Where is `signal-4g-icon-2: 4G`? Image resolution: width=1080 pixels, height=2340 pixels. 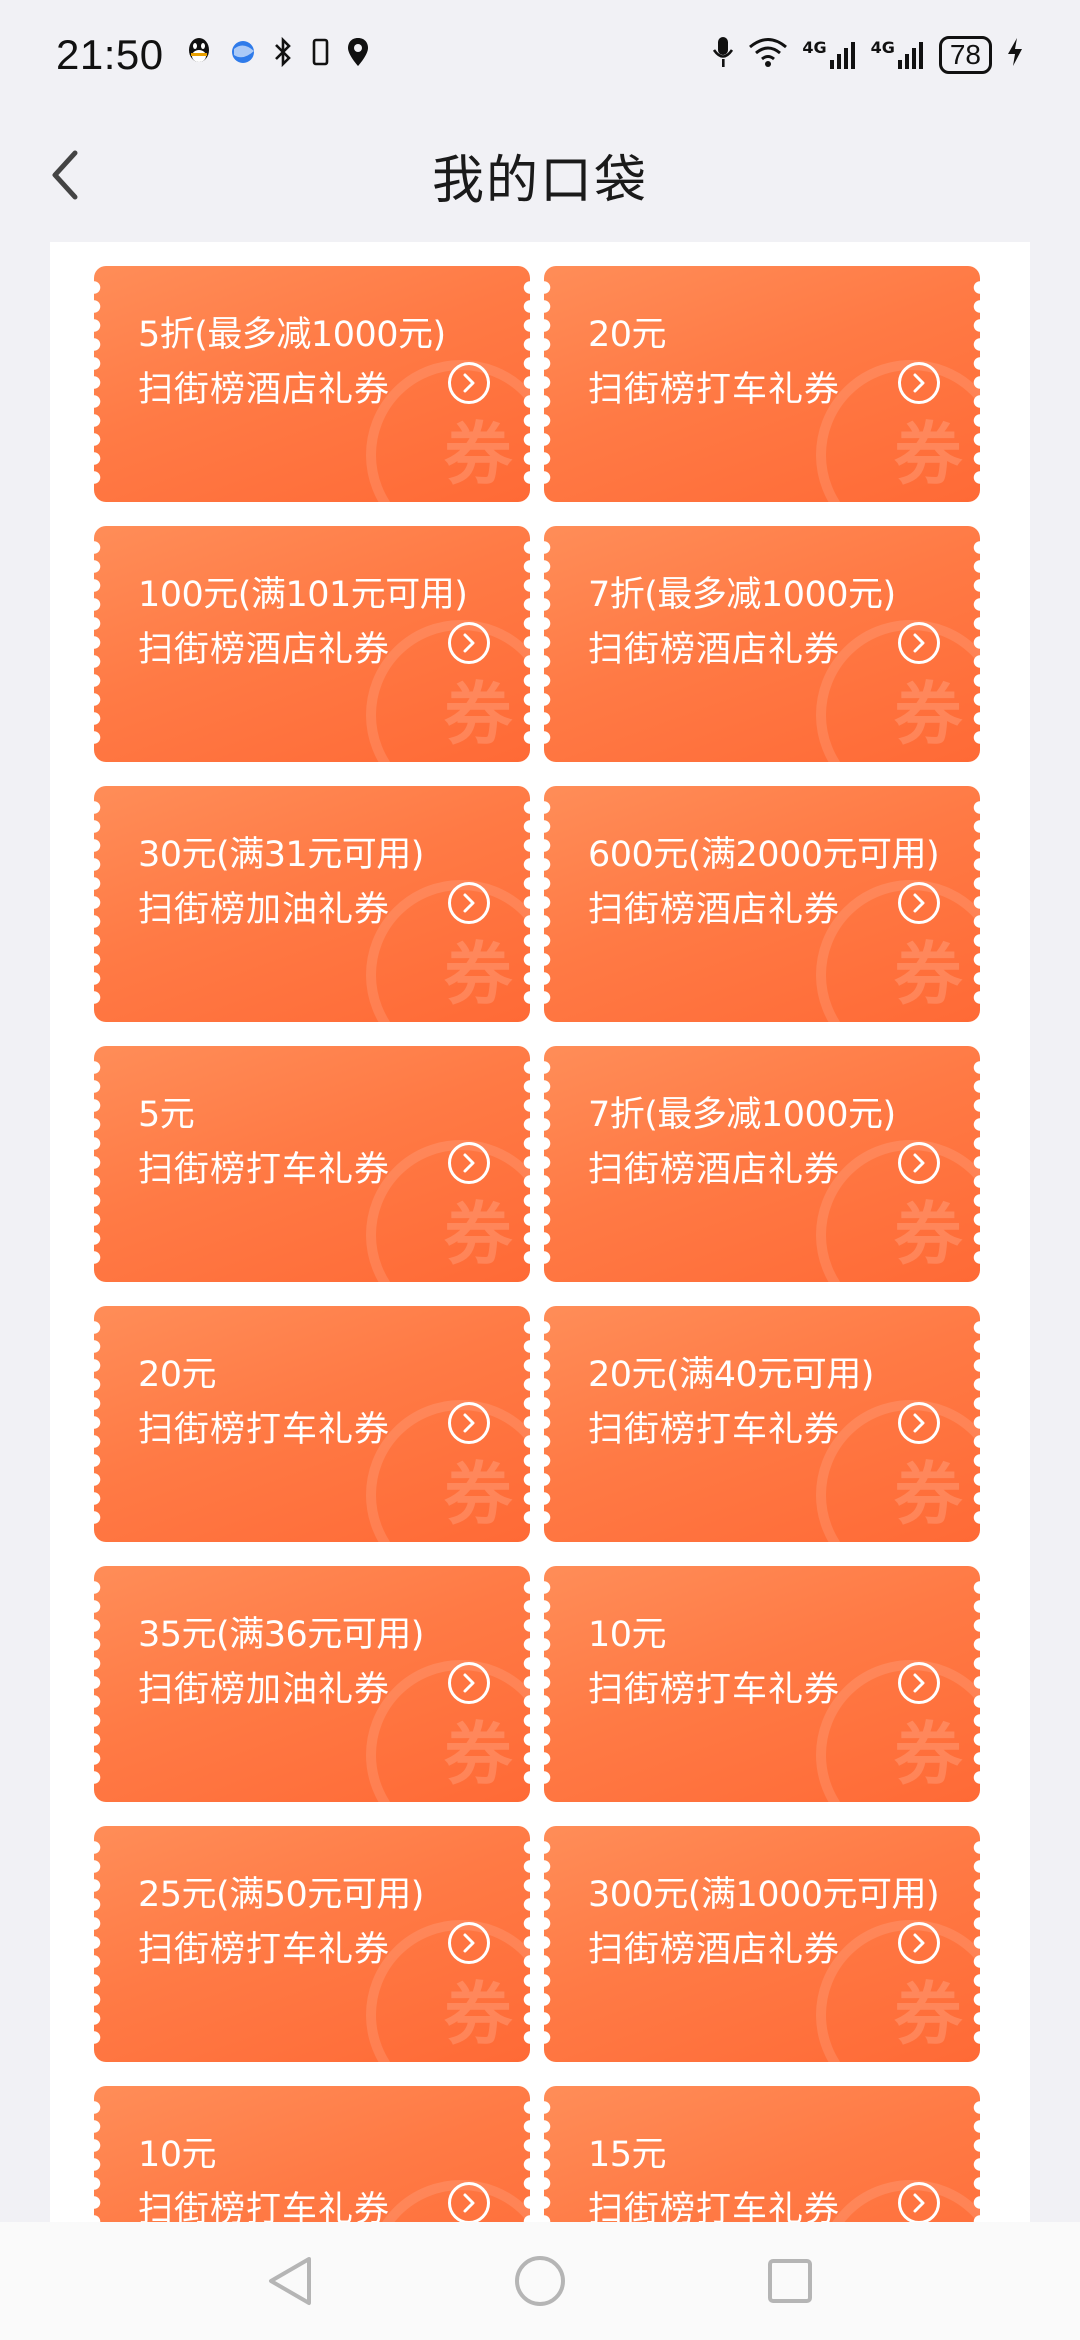 signal-4g-icon-2: 4G is located at coordinates (898, 55).